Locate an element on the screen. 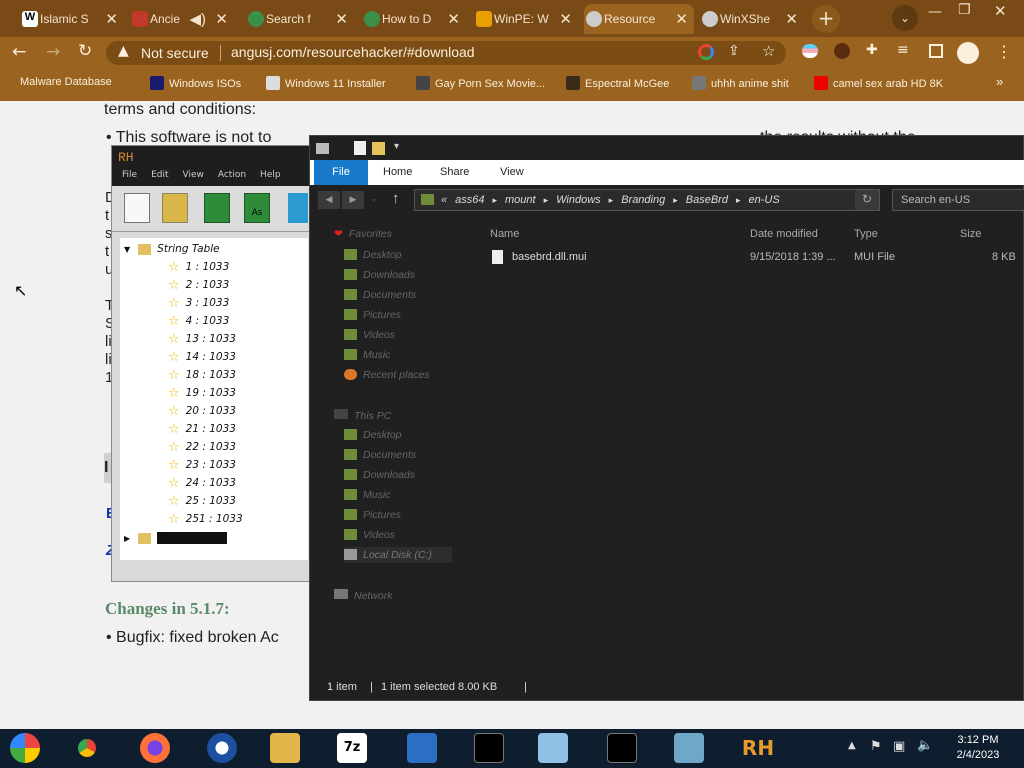 This screenshot has width=1024, height=768. tab-7: WinXShe ✕ is located at coordinates (752, 19).